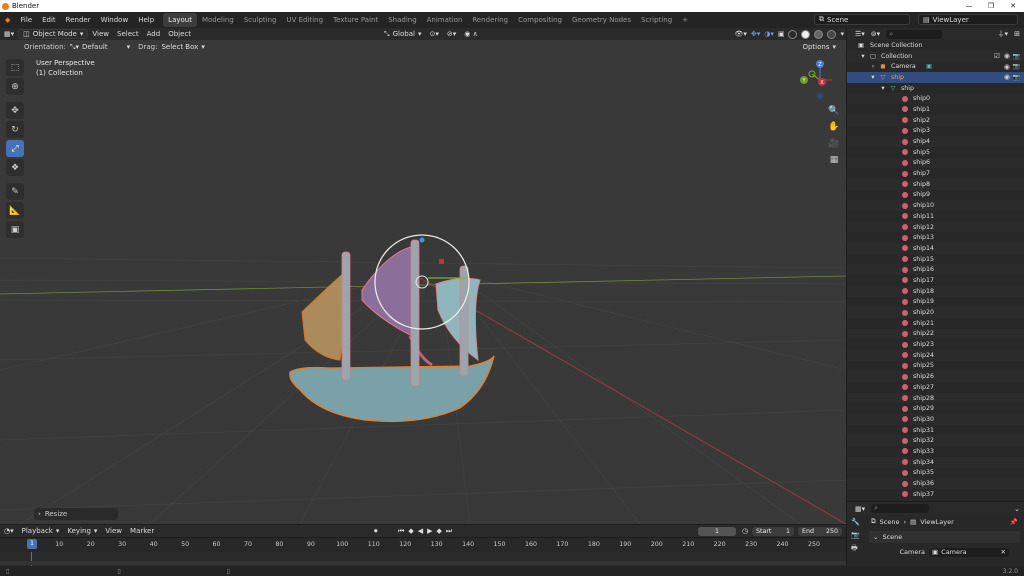  Describe the element at coordinates (755, 34) in the screenshot. I see `gizmo-toggle-icon: ✥▾` at that location.